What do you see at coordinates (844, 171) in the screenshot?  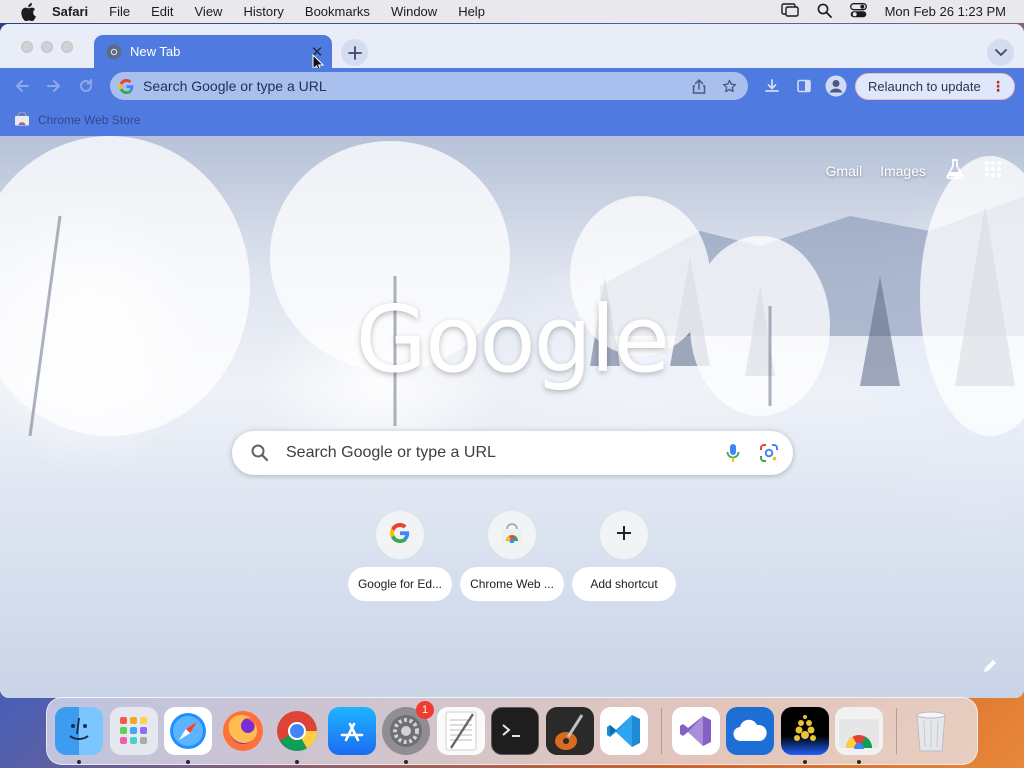 I see `gmail-link: Gmail` at bounding box center [844, 171].